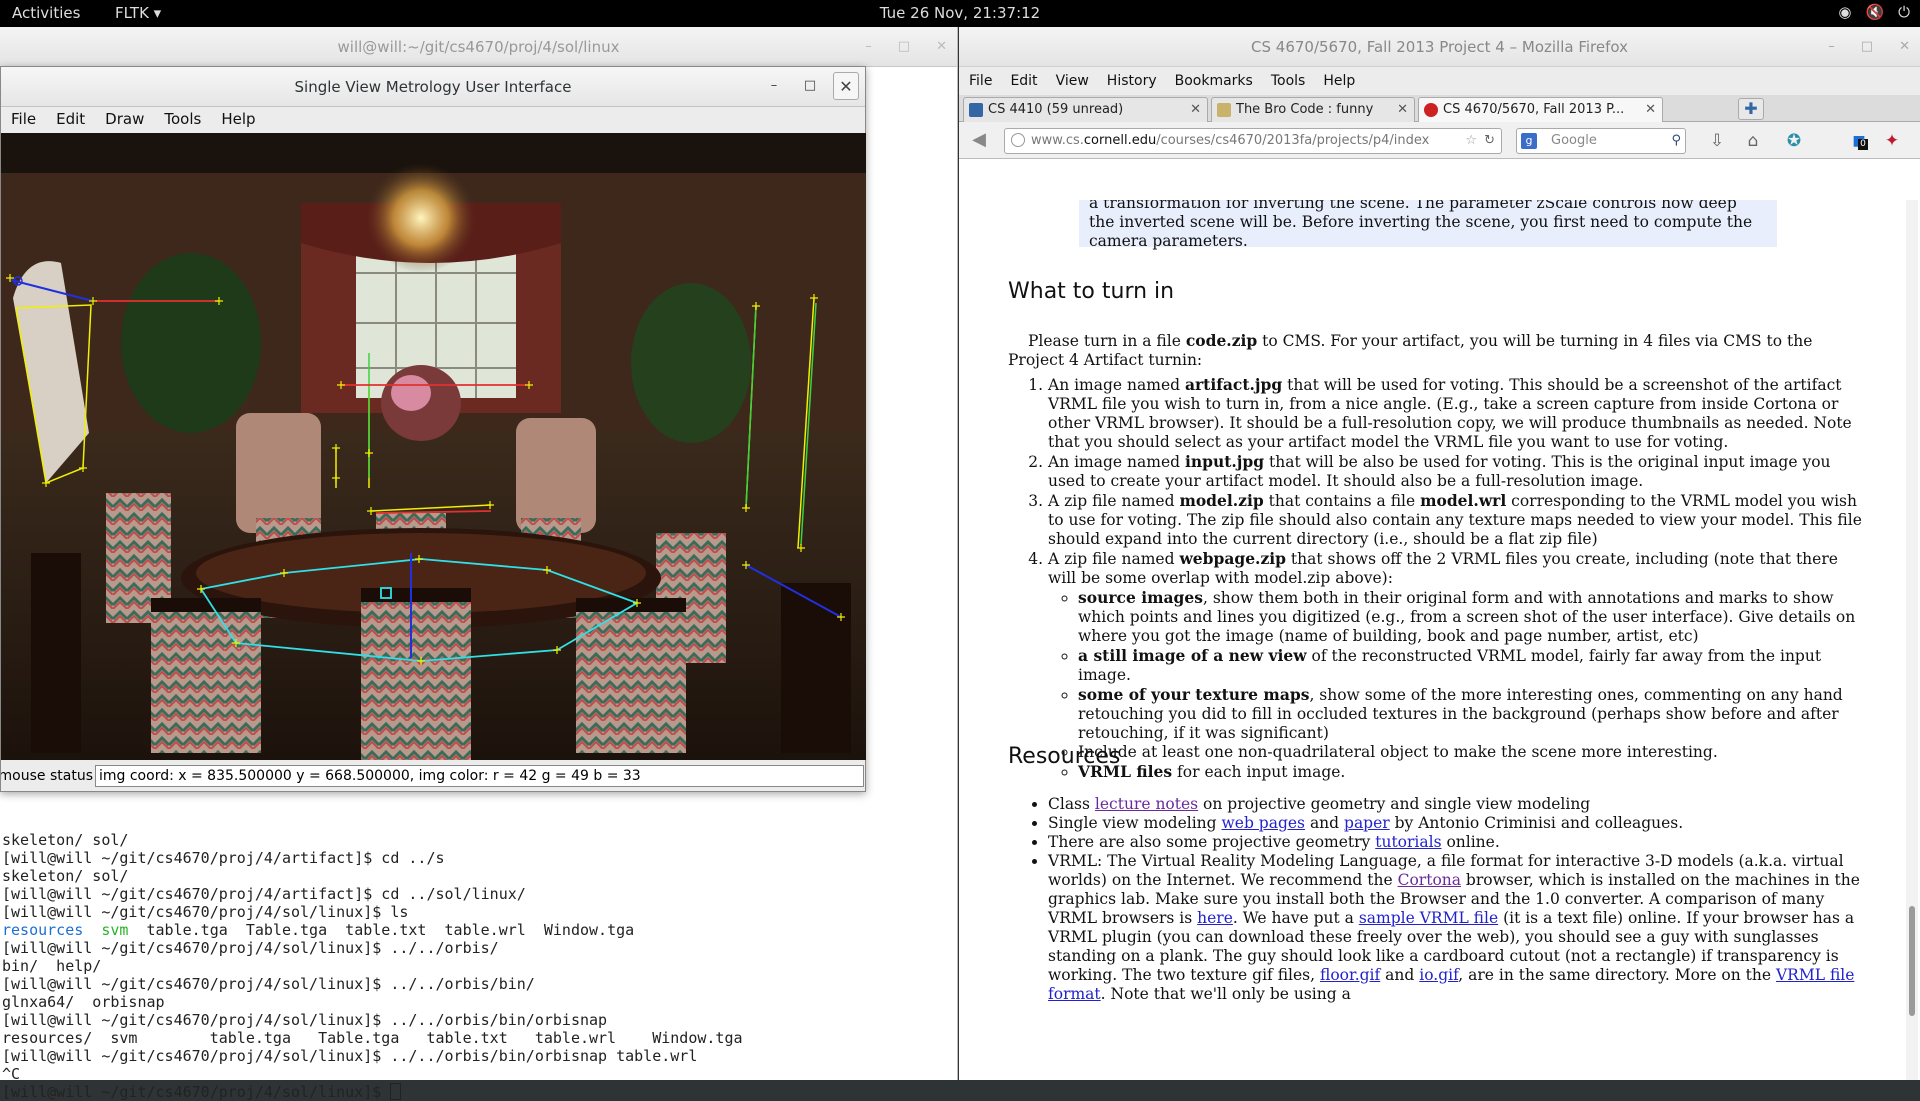 The width and height of the screenshot is (1920, 1101). What do you see at coordinates (1489, 141) in the screenshot?
I see `reload-icon: ↻` at bounding box center [1489, 141].